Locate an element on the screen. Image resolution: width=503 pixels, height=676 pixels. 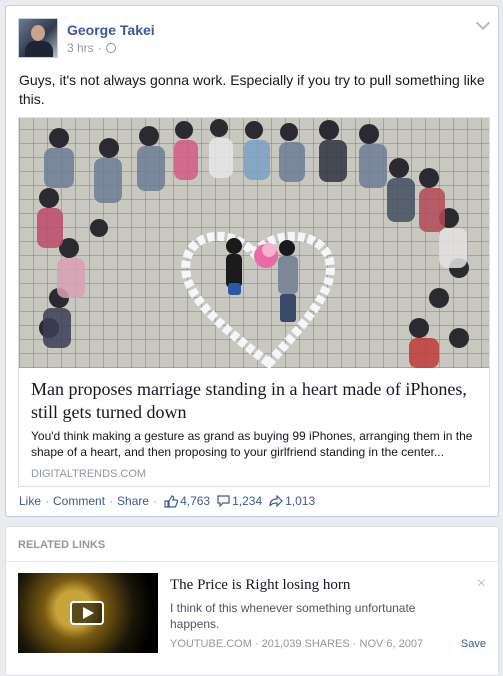
author-avatar is located at coordinates (38, 38).